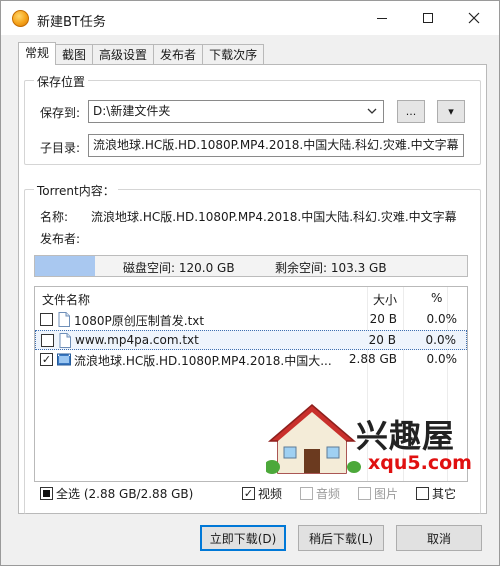 This screenshot has height=566, width=500. What do you see at coordinates (60, 148) in the screenshot?
I see `subdirectory-label: 子目录:` at bounding box center [60, 148].